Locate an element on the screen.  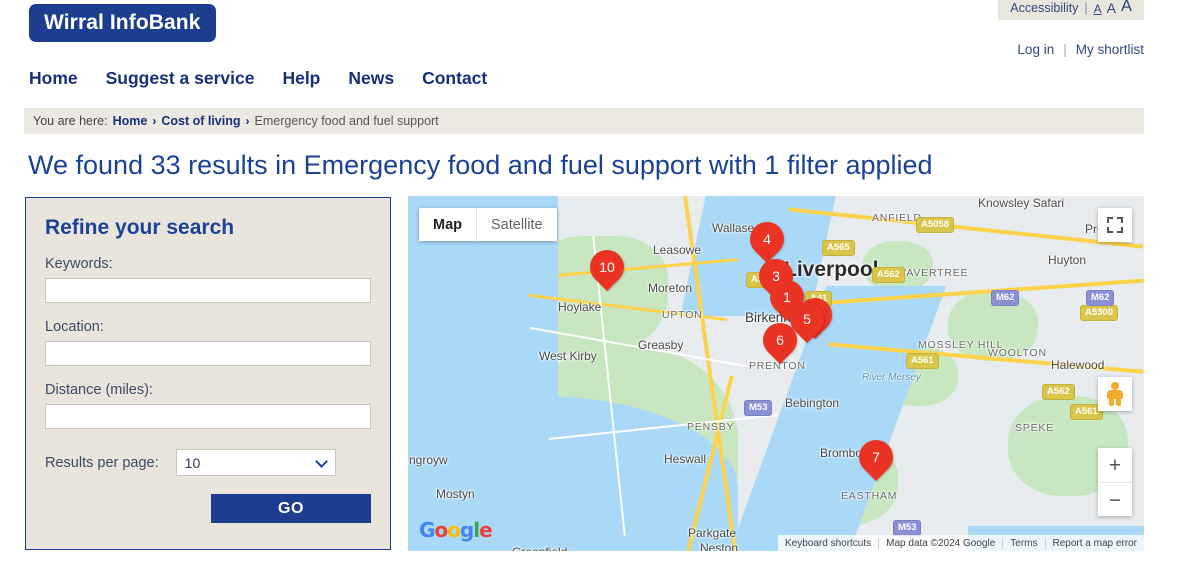
accessibility-label: Accessibility is located at coordinates (1044, 8).